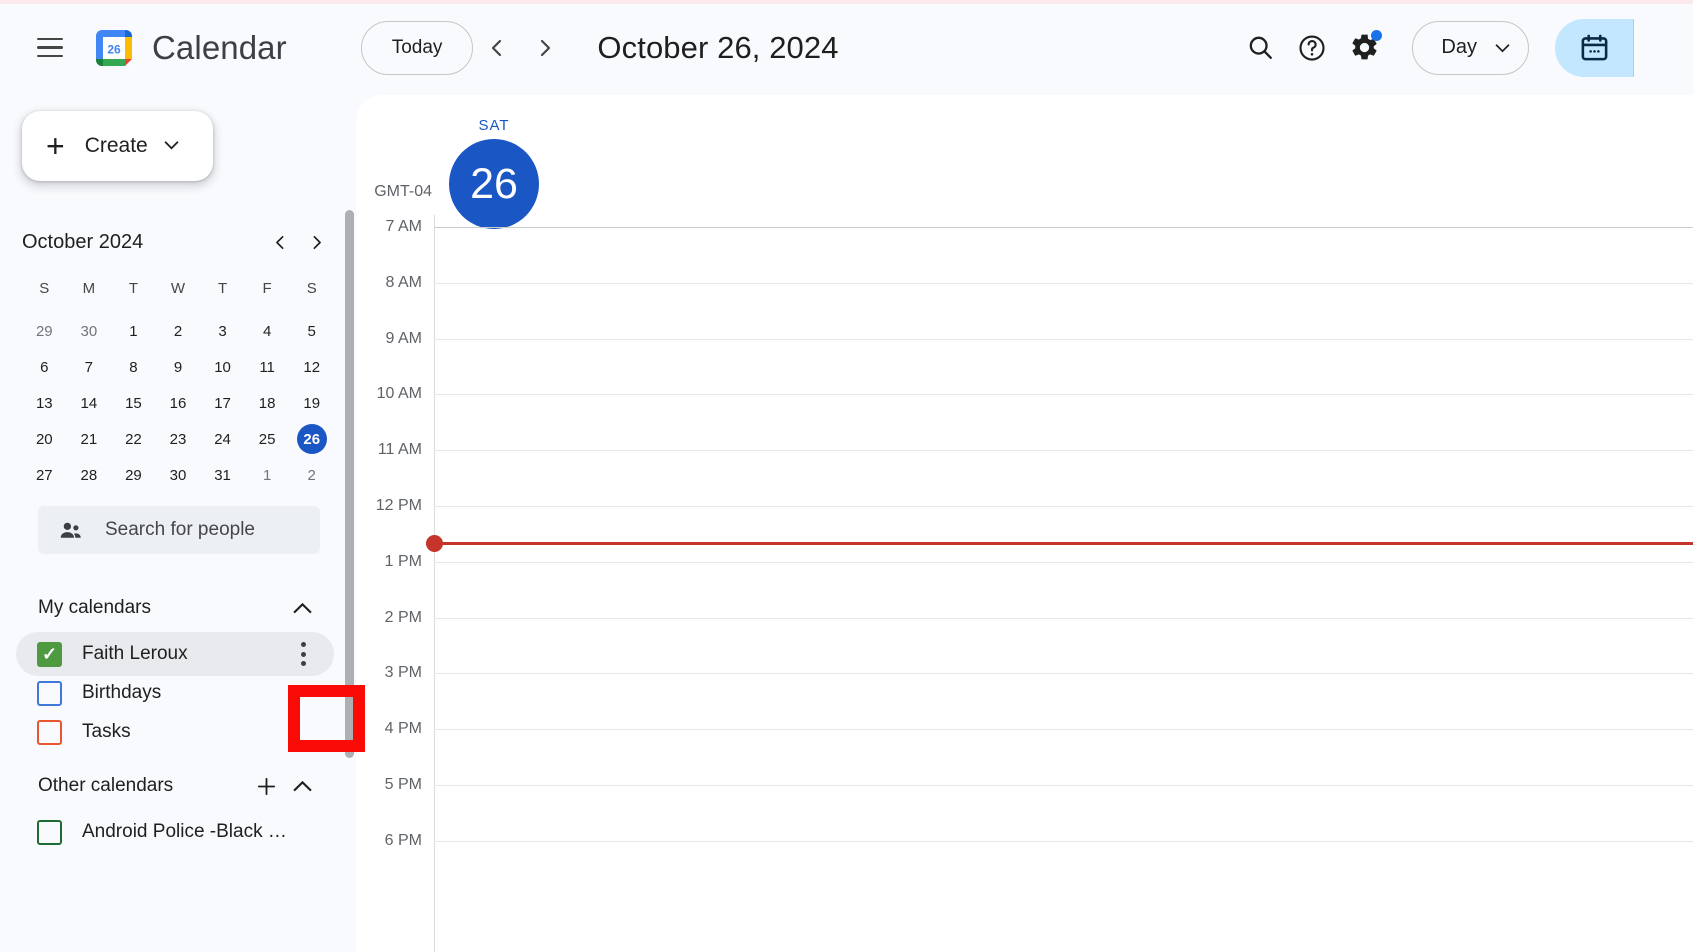 This screenshot has width=1693, height=952. I want to click on mini-calendar-day: 7, so click(89, 367).